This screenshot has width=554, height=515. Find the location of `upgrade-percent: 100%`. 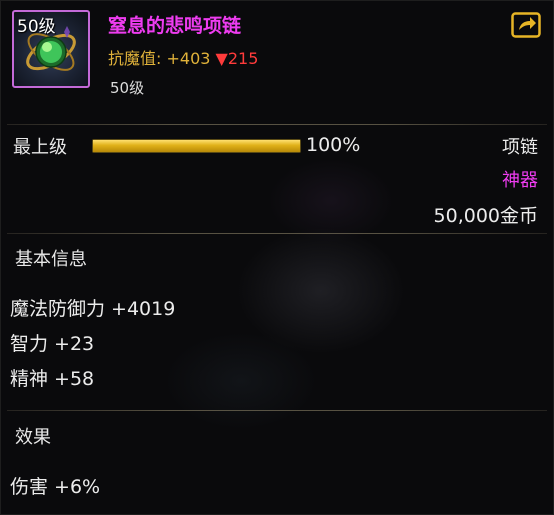

upgrade-percent: 100% is located at coordinates (333, 145).